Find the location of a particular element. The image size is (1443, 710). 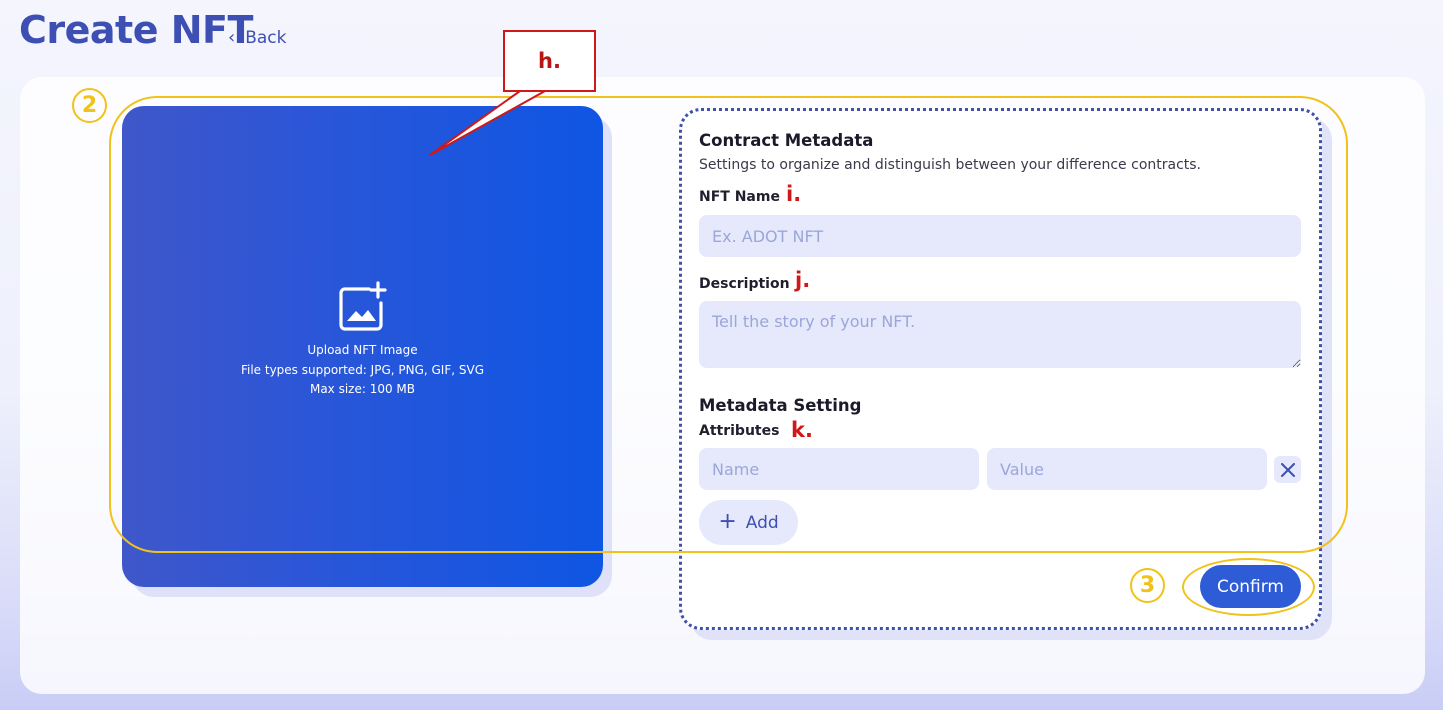

chevron-left-icon: ‹ is located at coordinates (232, 37).